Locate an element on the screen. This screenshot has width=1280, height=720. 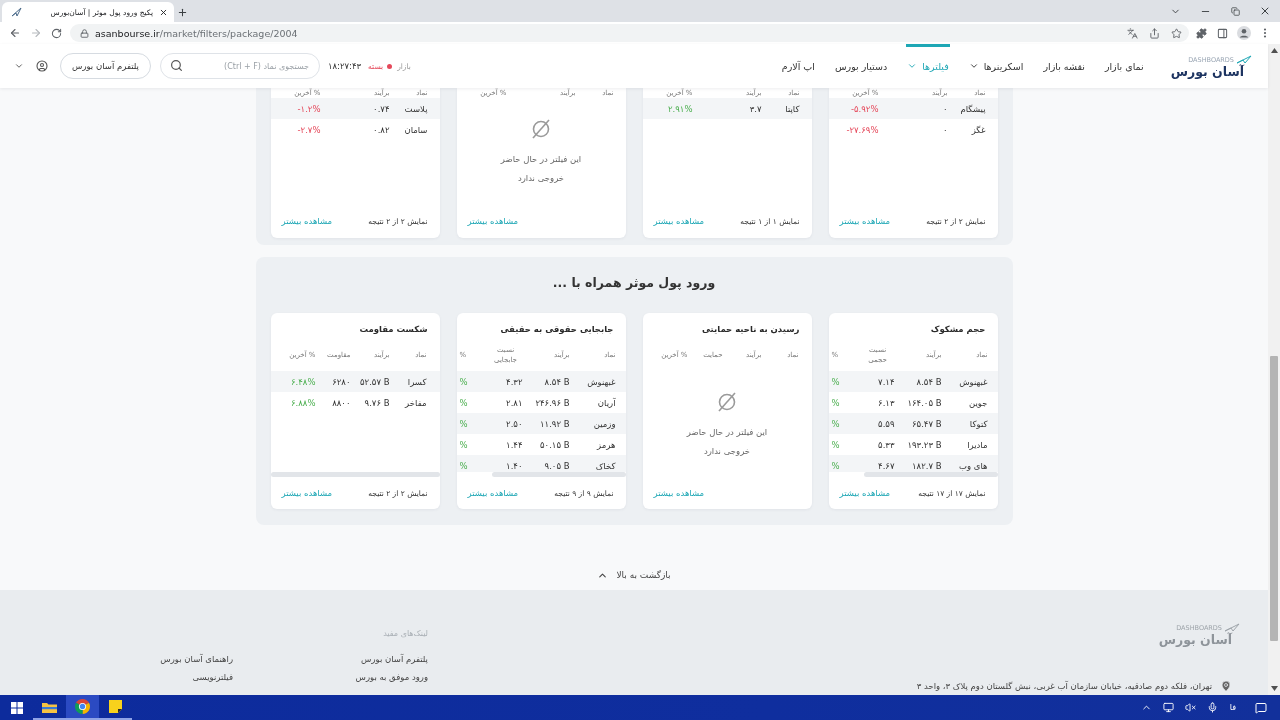
microphone-icon is located at coordinates (1213, 707).